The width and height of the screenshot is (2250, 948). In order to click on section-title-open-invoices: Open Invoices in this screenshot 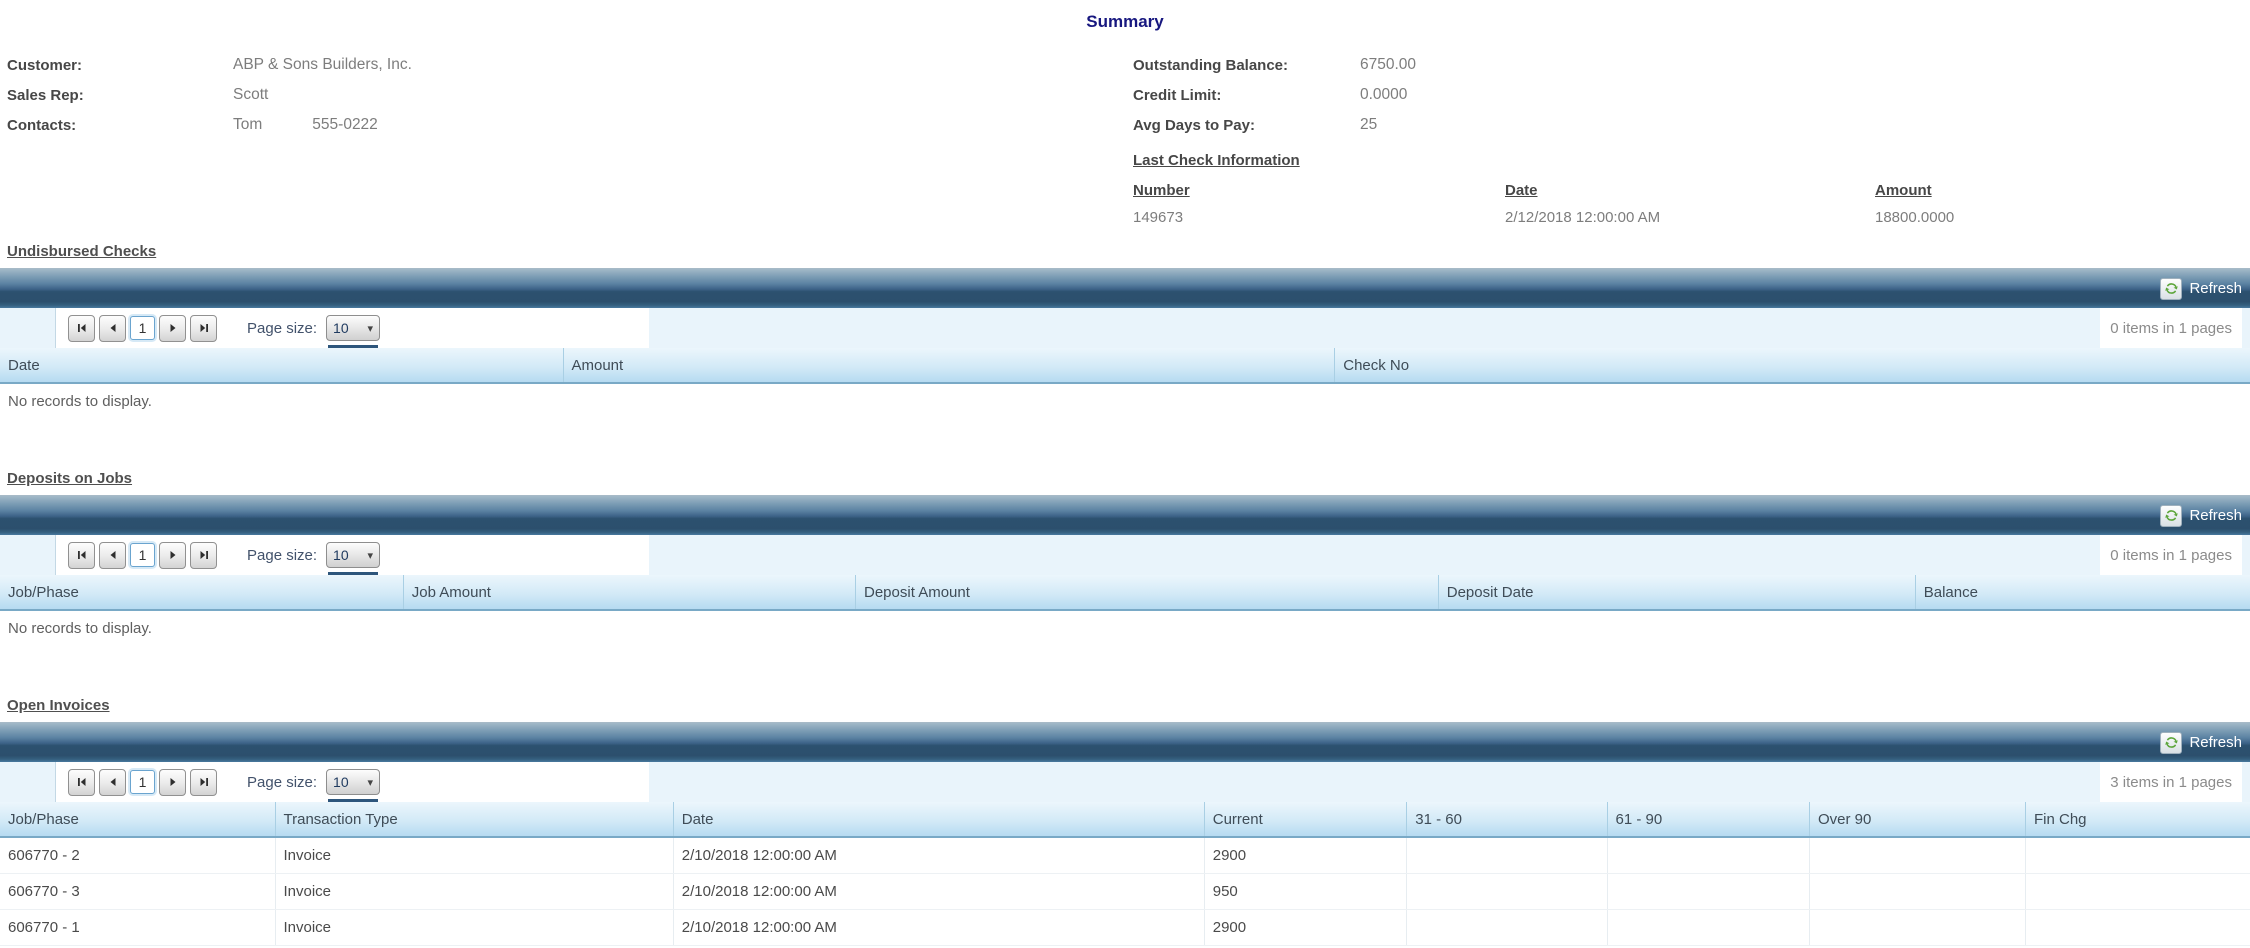, I will do `click(58, 705)`.